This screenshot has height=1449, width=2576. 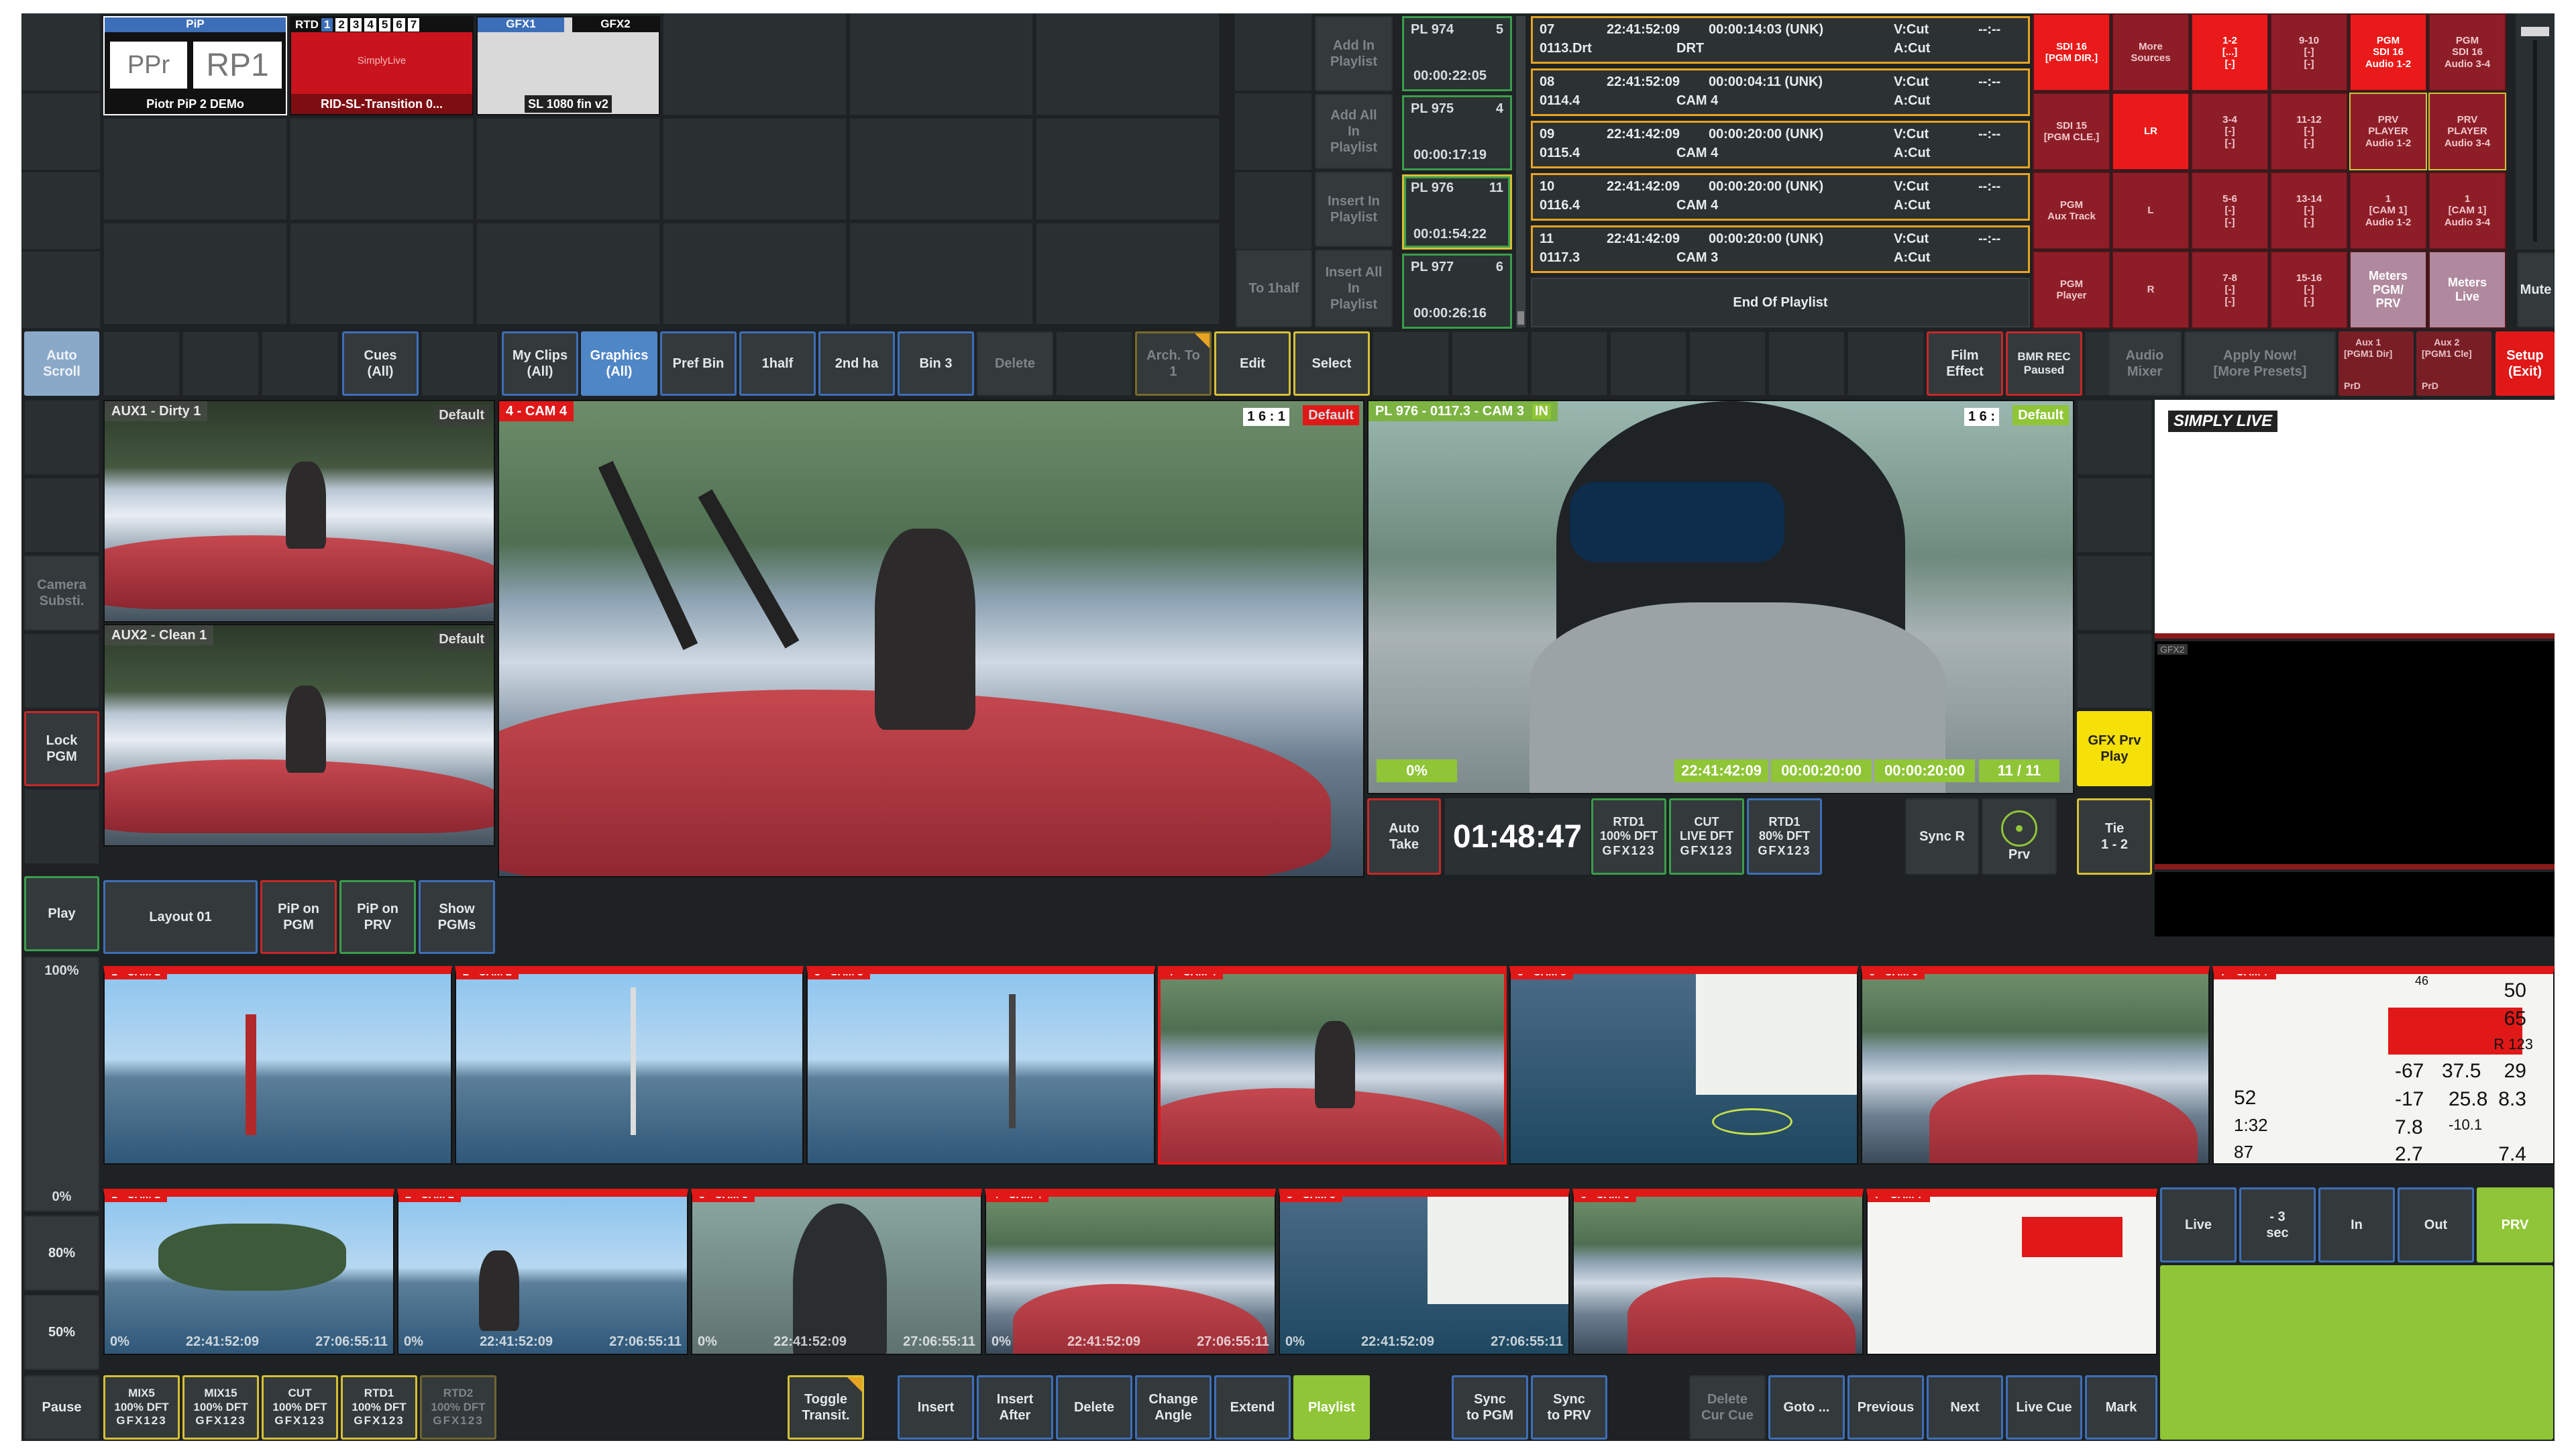 I want to click on prv-mode-button: PRV, so click(x=2515, y=1225).